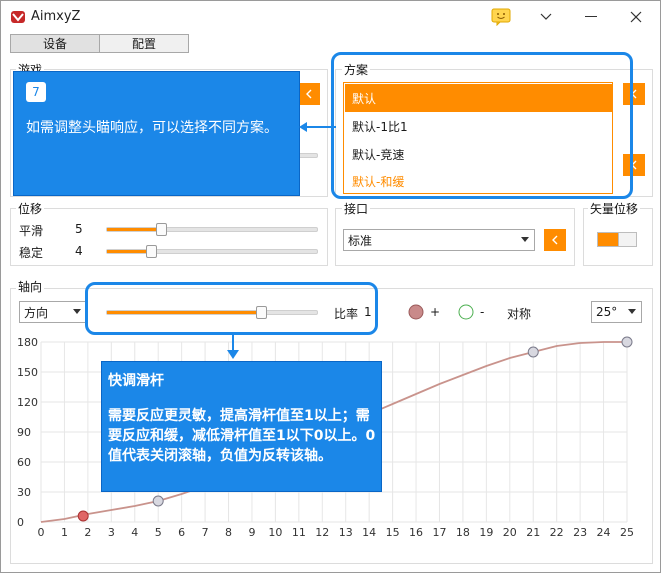  I want to click on step-tooltip: 7 如需调整头瞄响应，可以选择不同方案。, so click(156, 133).